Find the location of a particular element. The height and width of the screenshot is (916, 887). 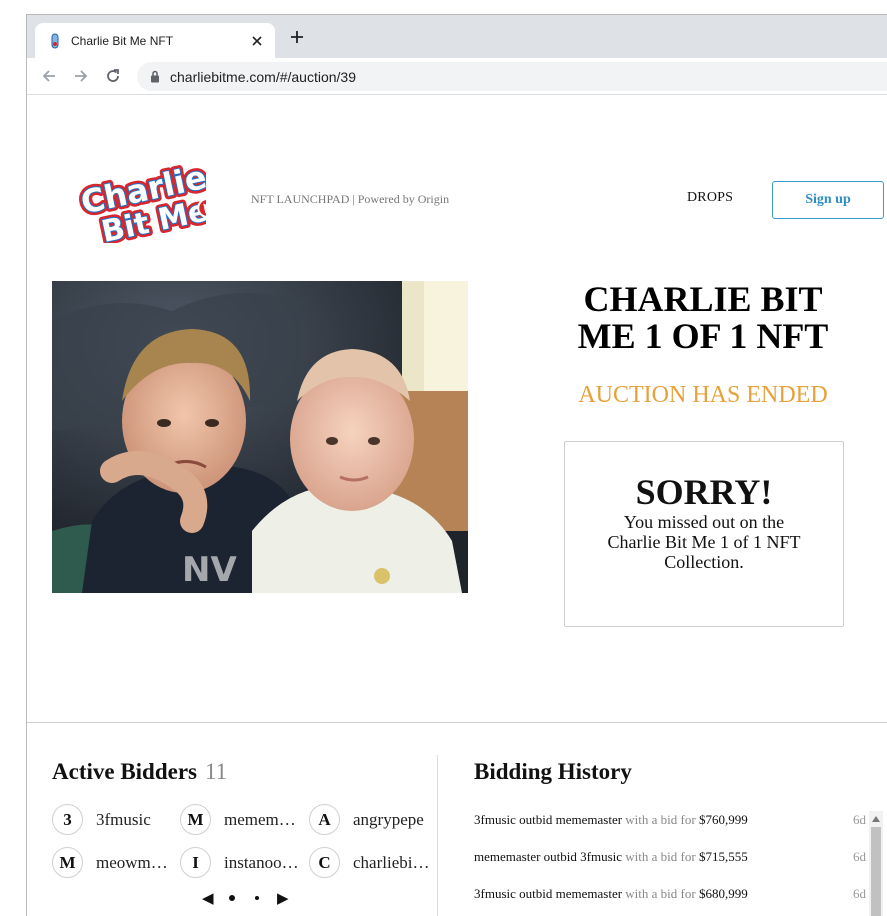

browser-tab: Charlie Bit Me NFT is located at coordinates (155, 40).